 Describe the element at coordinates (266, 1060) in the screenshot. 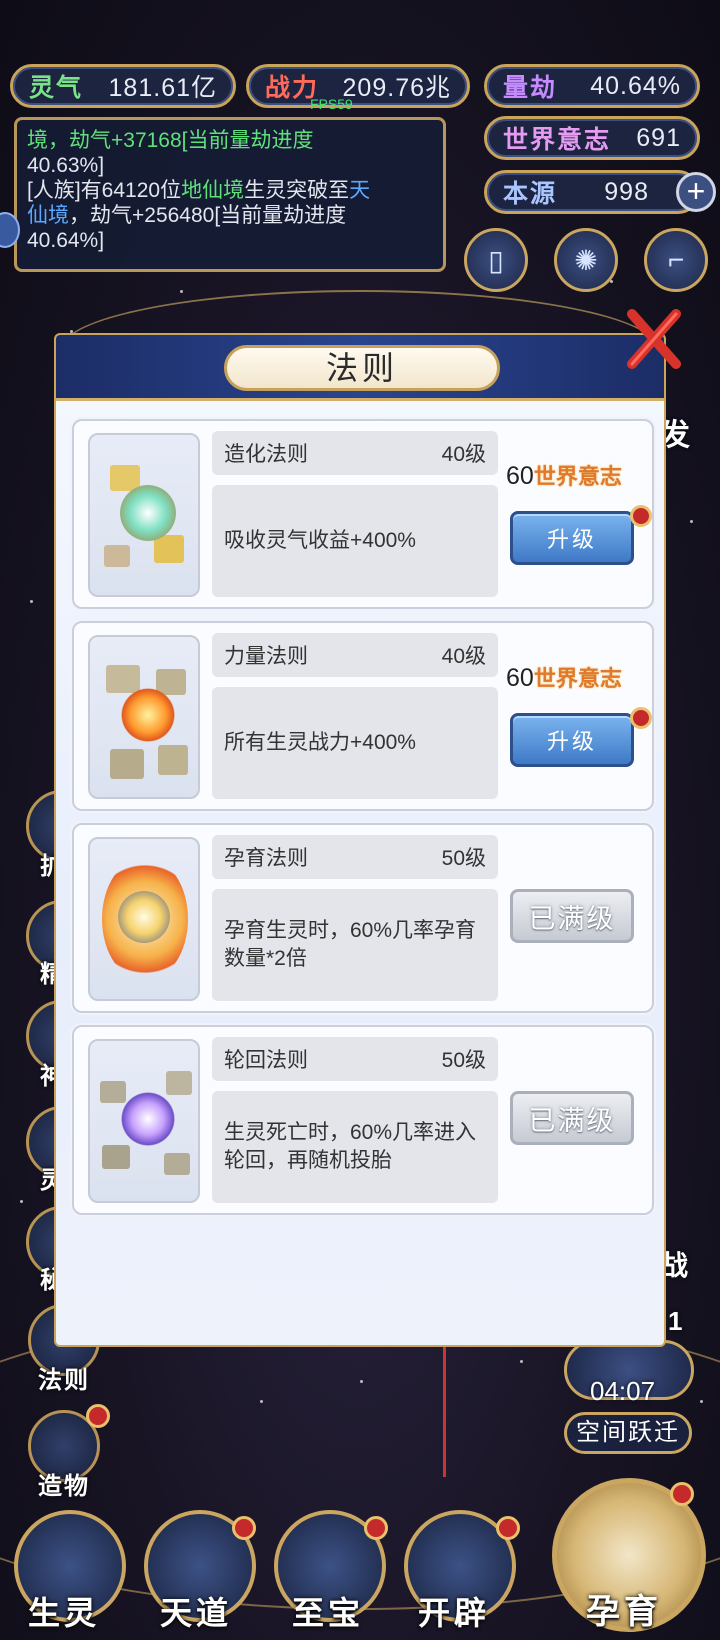

I see `law-name: 轮回法则` at that location.